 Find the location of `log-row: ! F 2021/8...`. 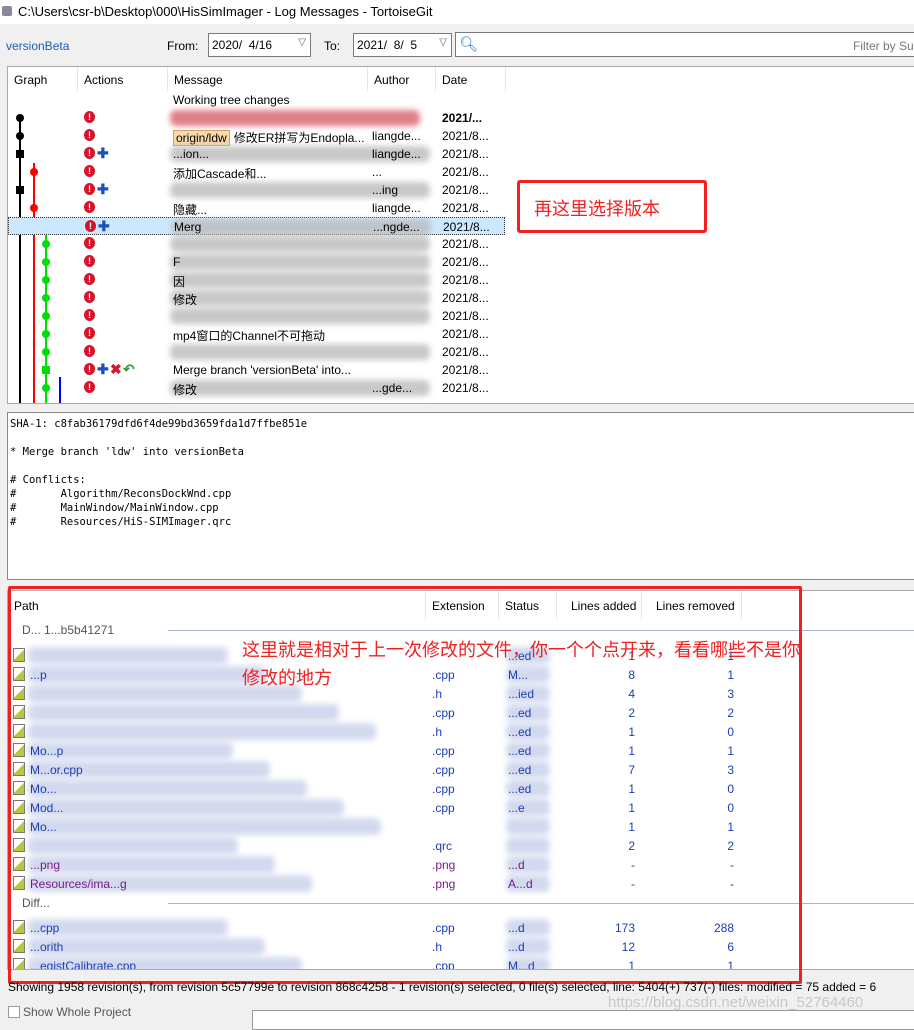

log-row: ! F 2021/8... is located at coordinates (256, 262).